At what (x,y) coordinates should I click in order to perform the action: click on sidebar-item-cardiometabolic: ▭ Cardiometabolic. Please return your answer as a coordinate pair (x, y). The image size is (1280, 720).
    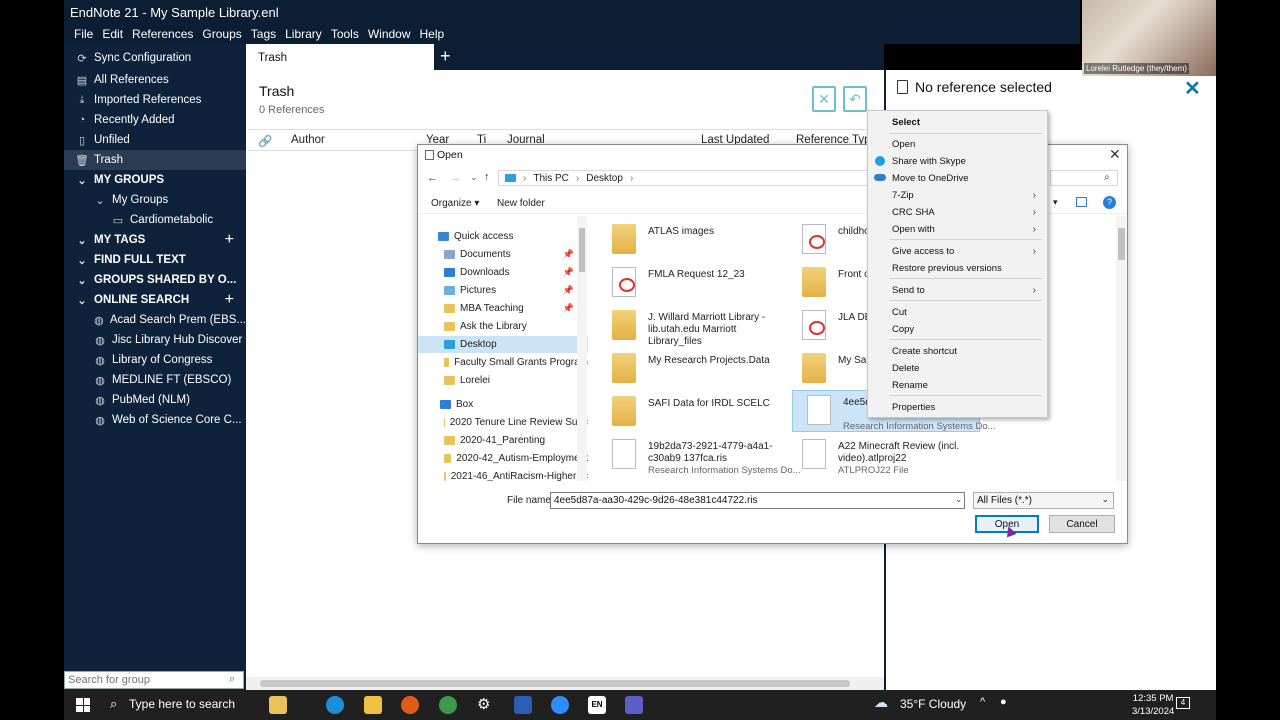
    Looking at the image, I should click on (155, 220).